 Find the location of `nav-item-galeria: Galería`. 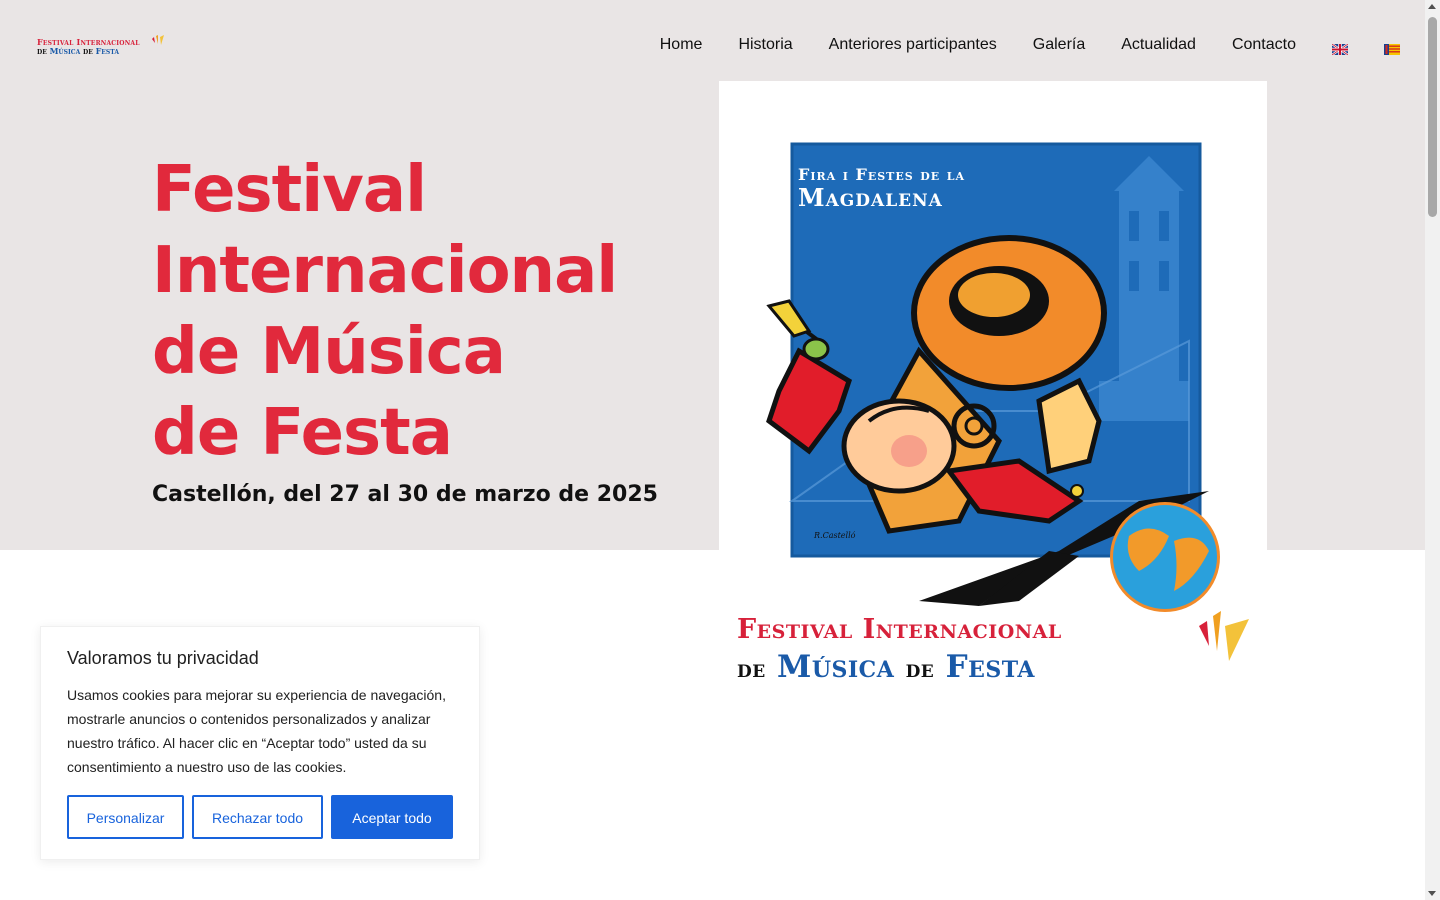

nav-item-galeria: Galería is located at coordinates (1059, 45).